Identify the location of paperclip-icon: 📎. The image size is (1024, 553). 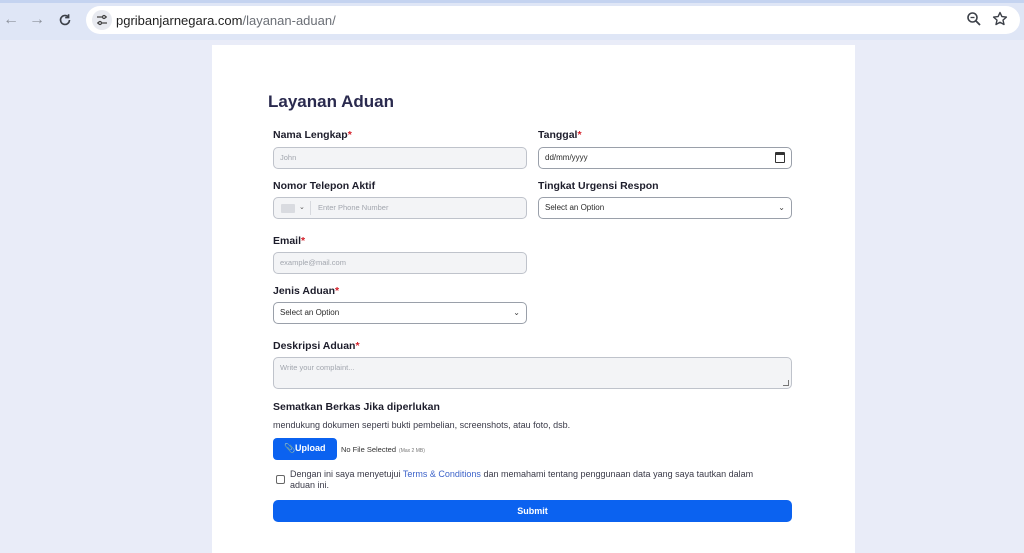
(290, 448).